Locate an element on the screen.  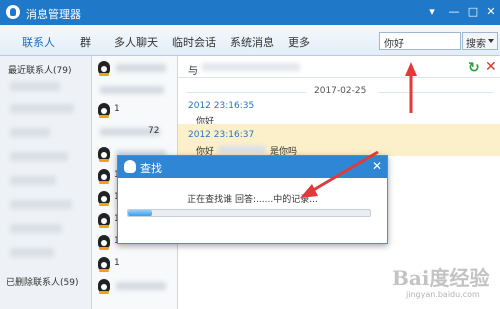
watermark-url: jingyan.baidu.com is located at coordinates (443, 294).